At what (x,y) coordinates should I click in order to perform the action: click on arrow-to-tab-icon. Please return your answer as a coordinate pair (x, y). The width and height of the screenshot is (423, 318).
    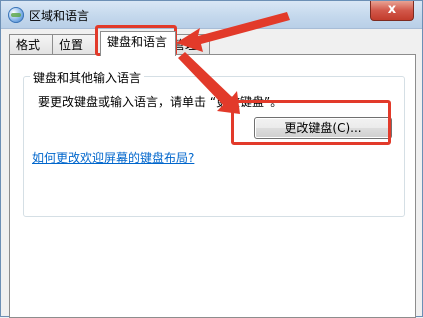
    Looking at the image, I should click on (233, 32).